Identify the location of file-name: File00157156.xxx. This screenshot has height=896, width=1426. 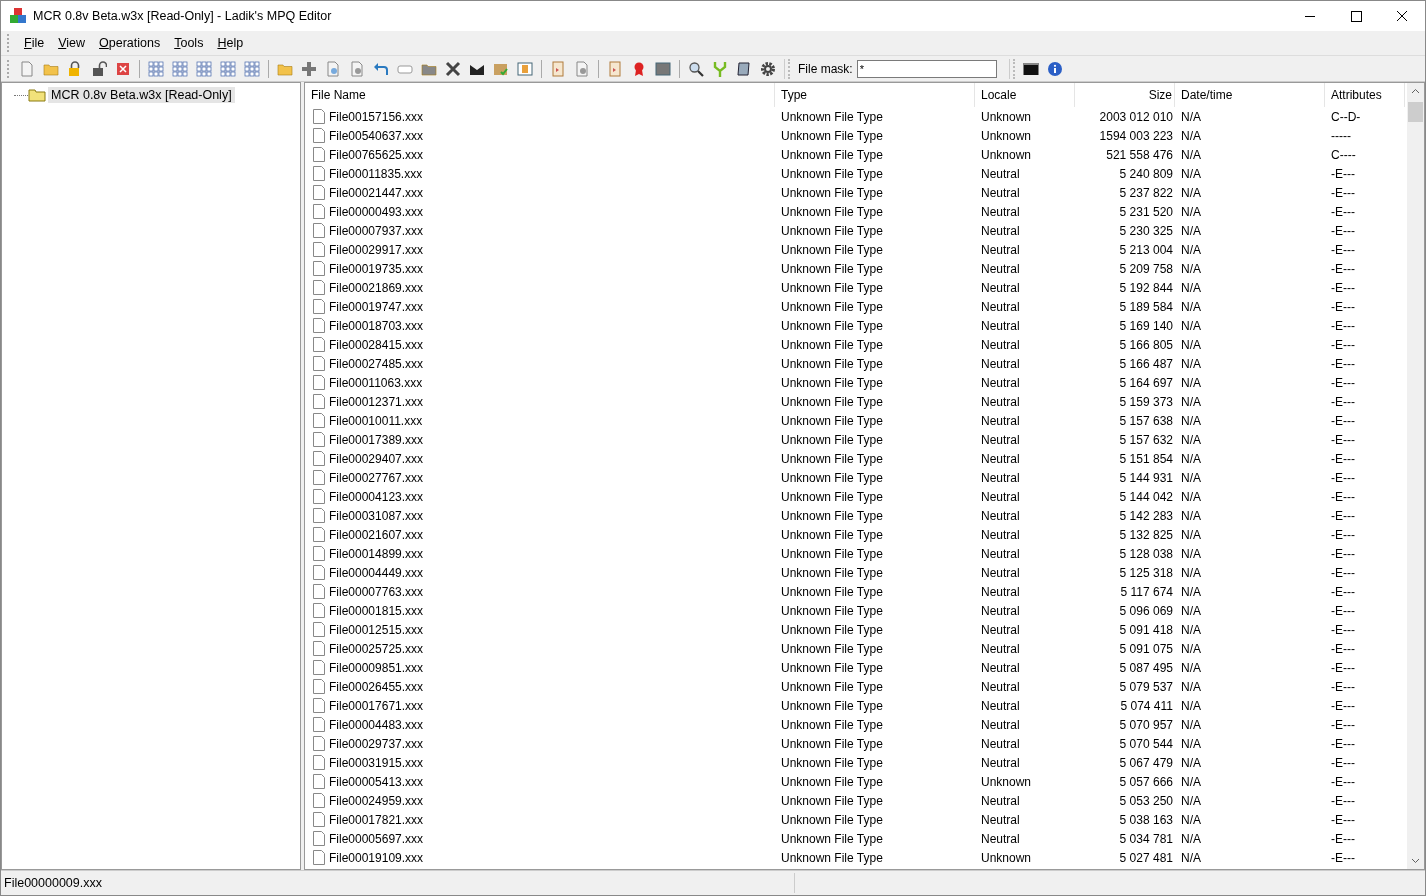
(376, 116).